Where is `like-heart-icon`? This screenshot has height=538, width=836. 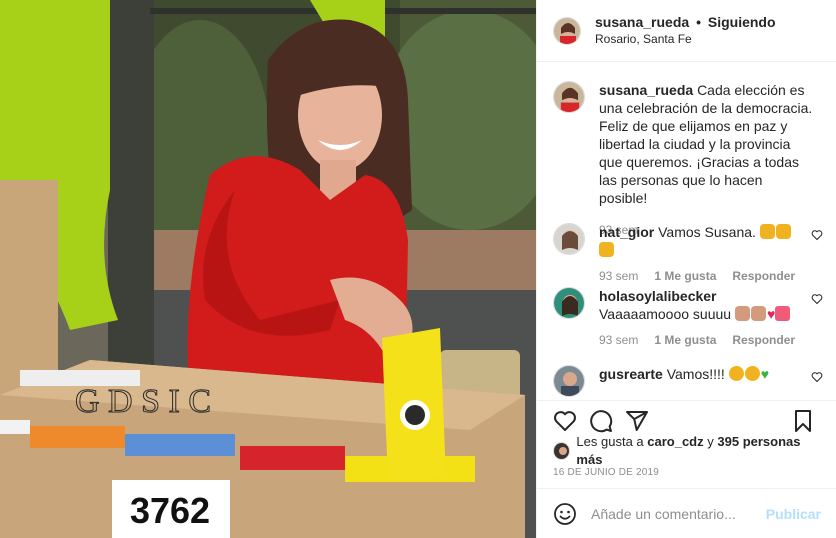 like-heart-icon is located at coordinates (565, 421).